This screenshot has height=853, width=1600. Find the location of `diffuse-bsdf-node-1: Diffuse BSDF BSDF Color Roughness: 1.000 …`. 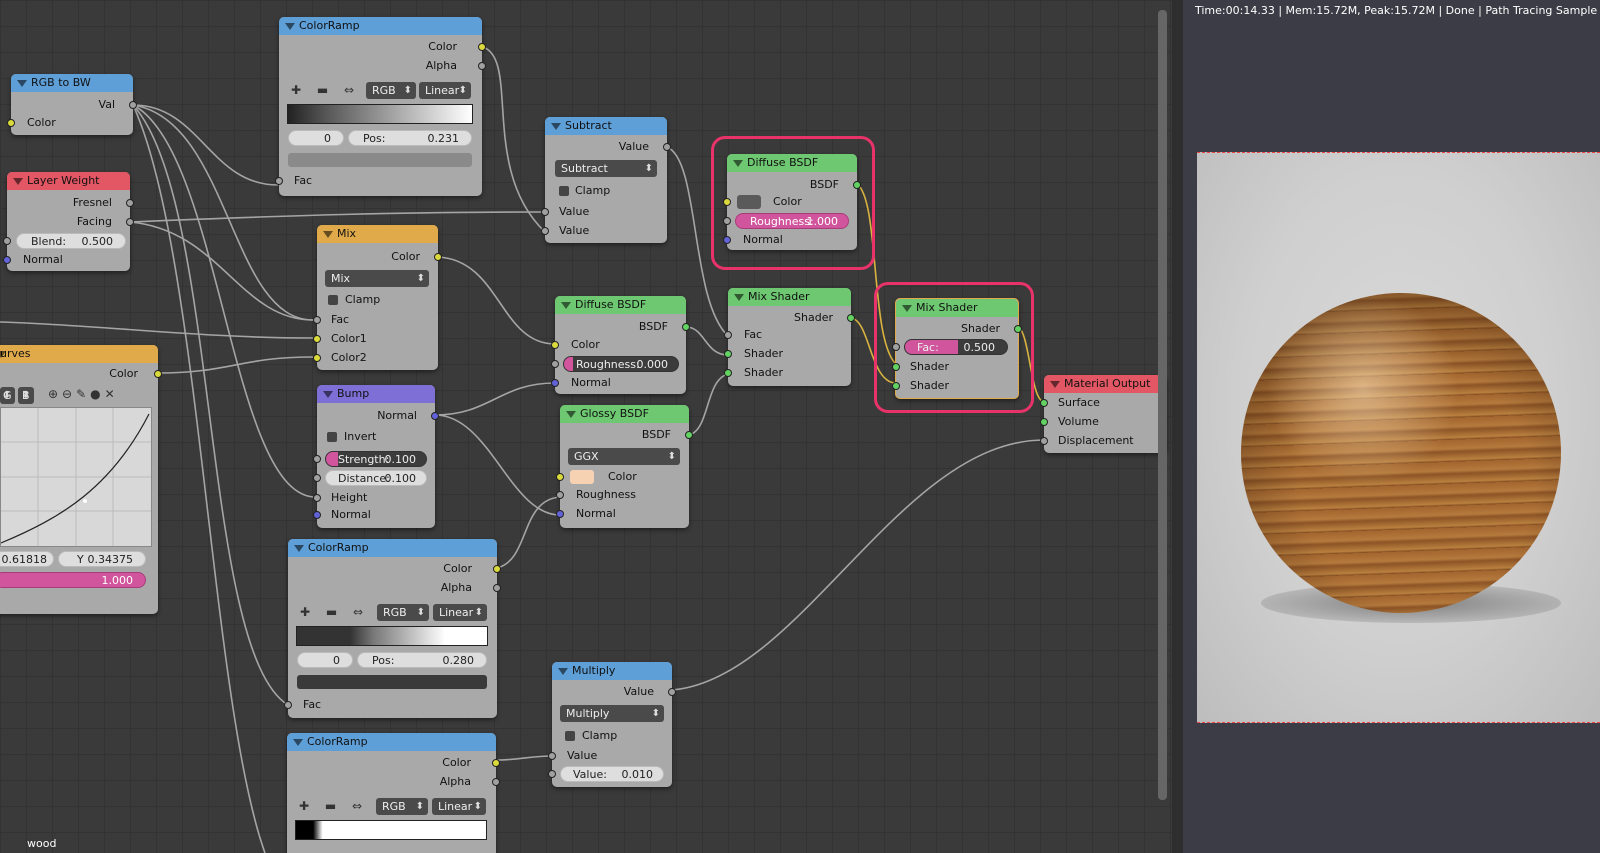

diffuse-bsdf-node-1: Diffuse BSDF BSDF Color Roughness: 1.000 … is located at coordinates (792, 202).